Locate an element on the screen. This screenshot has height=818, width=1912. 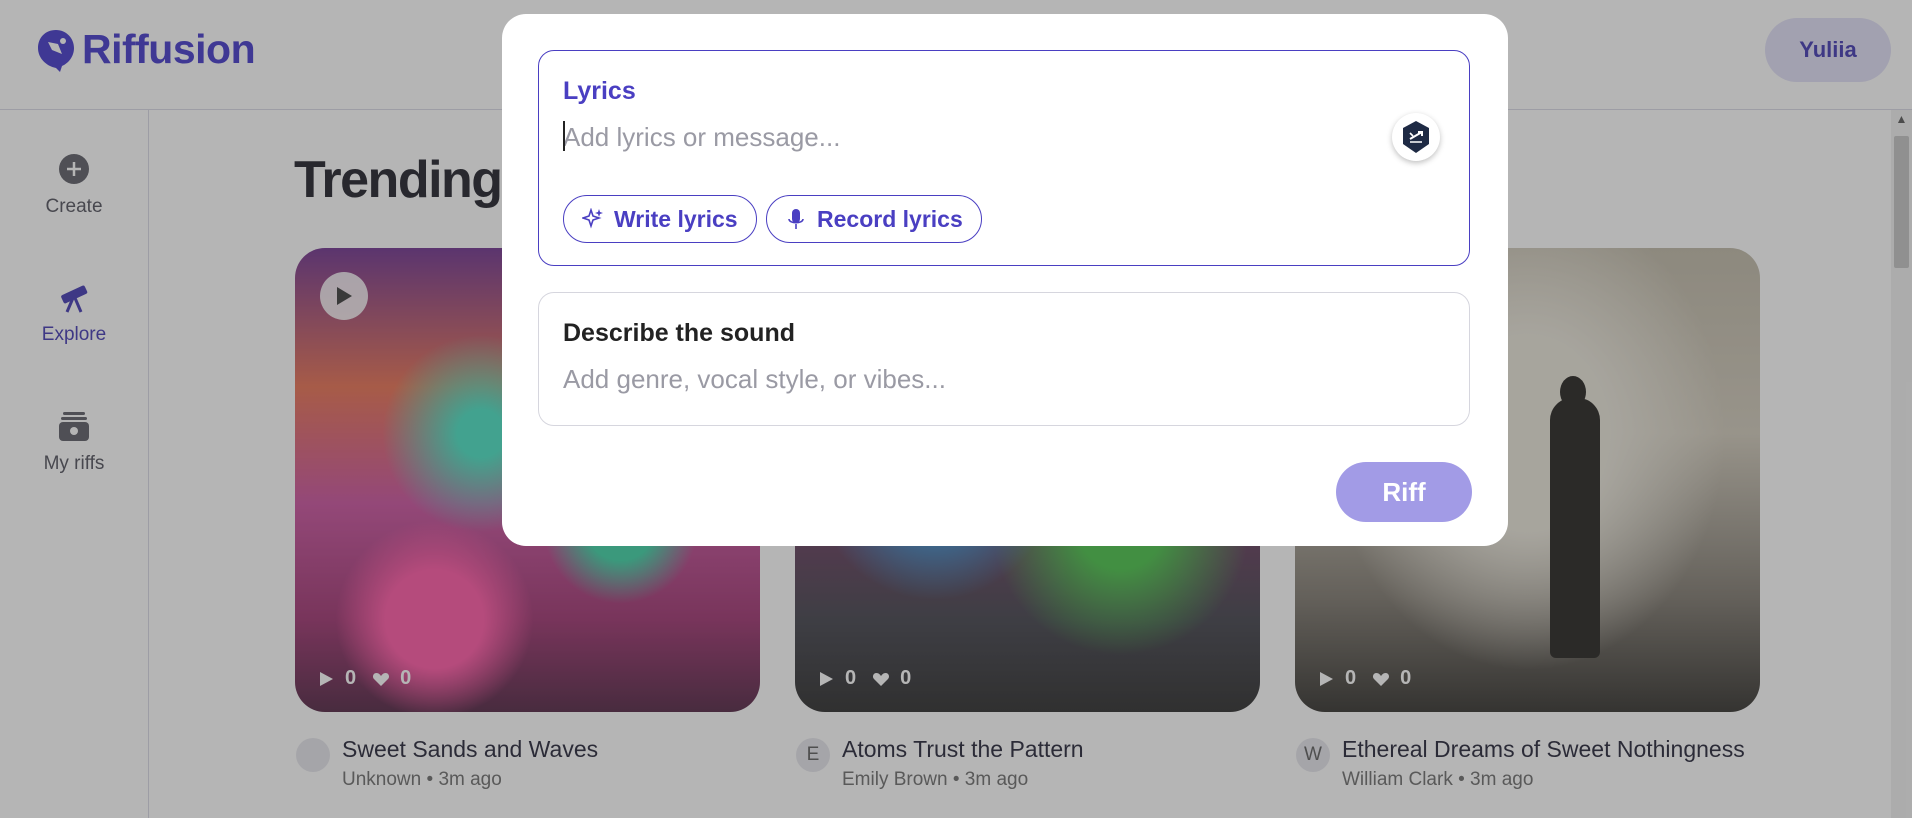
lyrics-label: Lyrics is located at coordinates (599, 91).